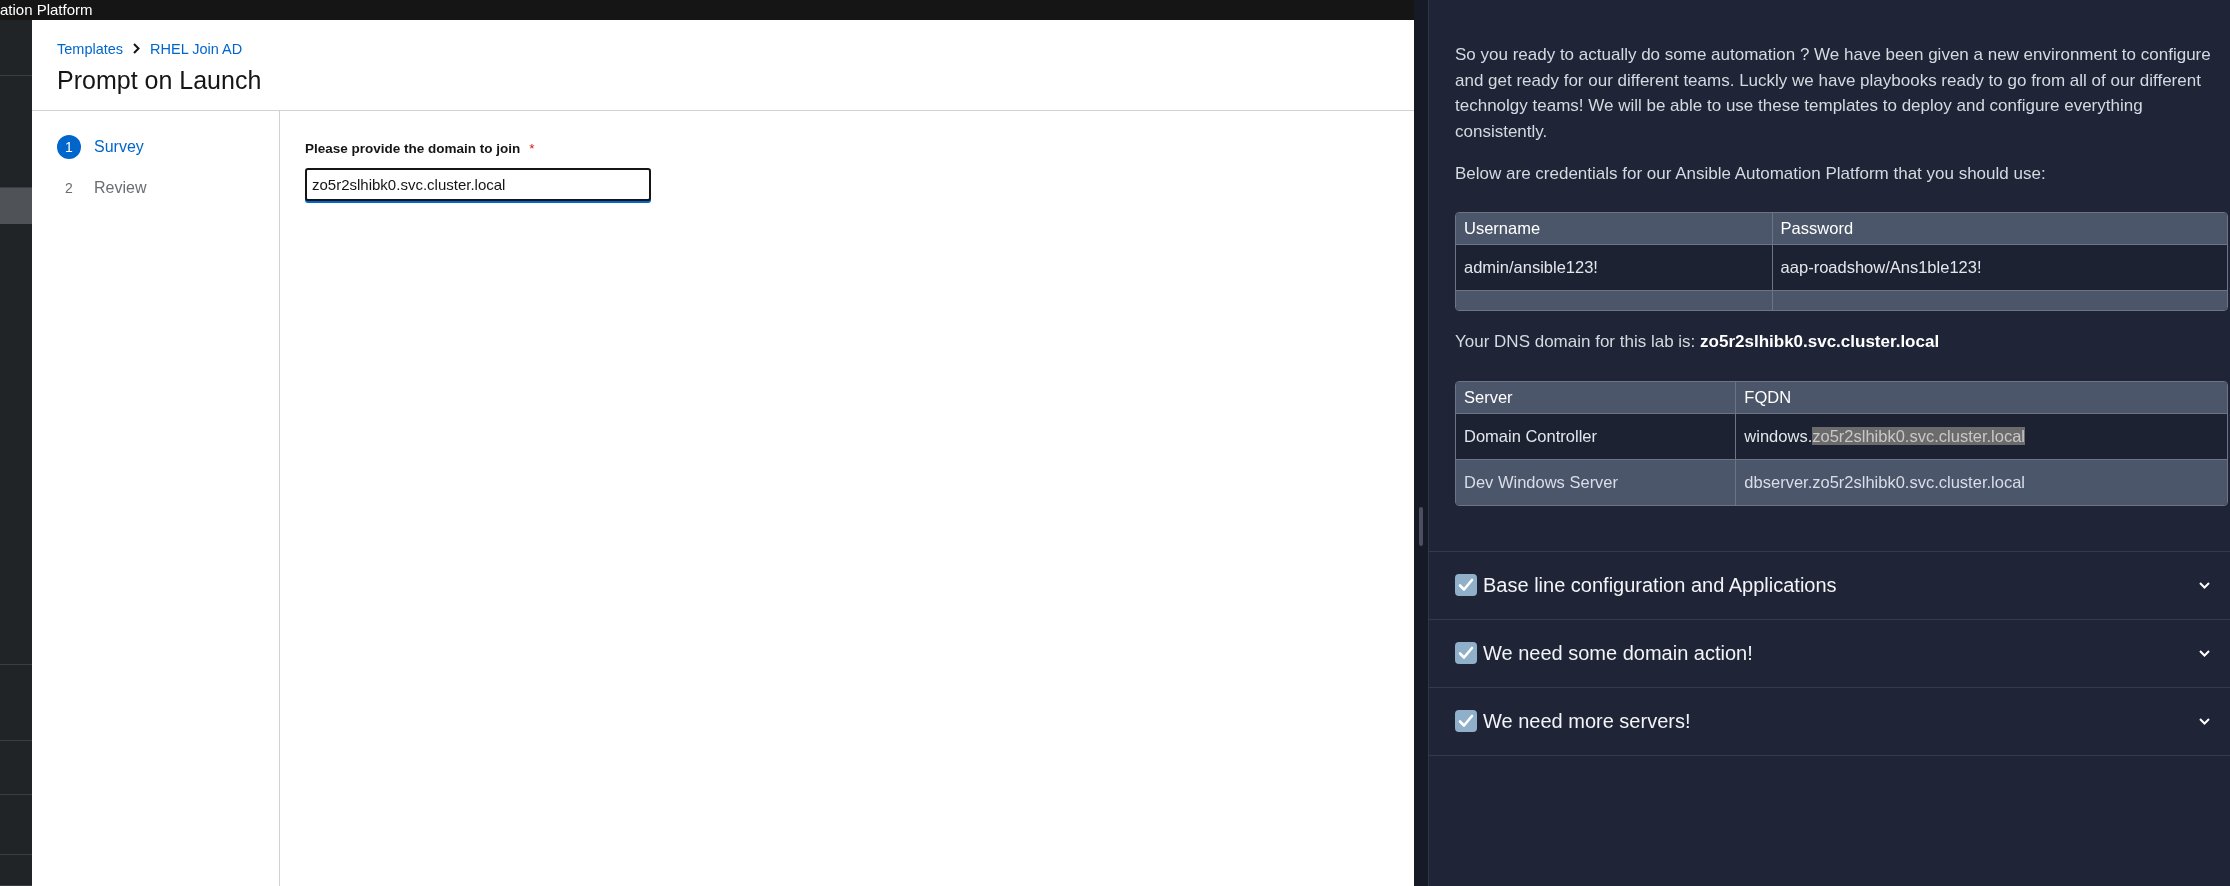  Describe the element at coordinates (1829, 585) in the screenshot. I see `accordion-toggle: Base line configuration and Applications` at that location.